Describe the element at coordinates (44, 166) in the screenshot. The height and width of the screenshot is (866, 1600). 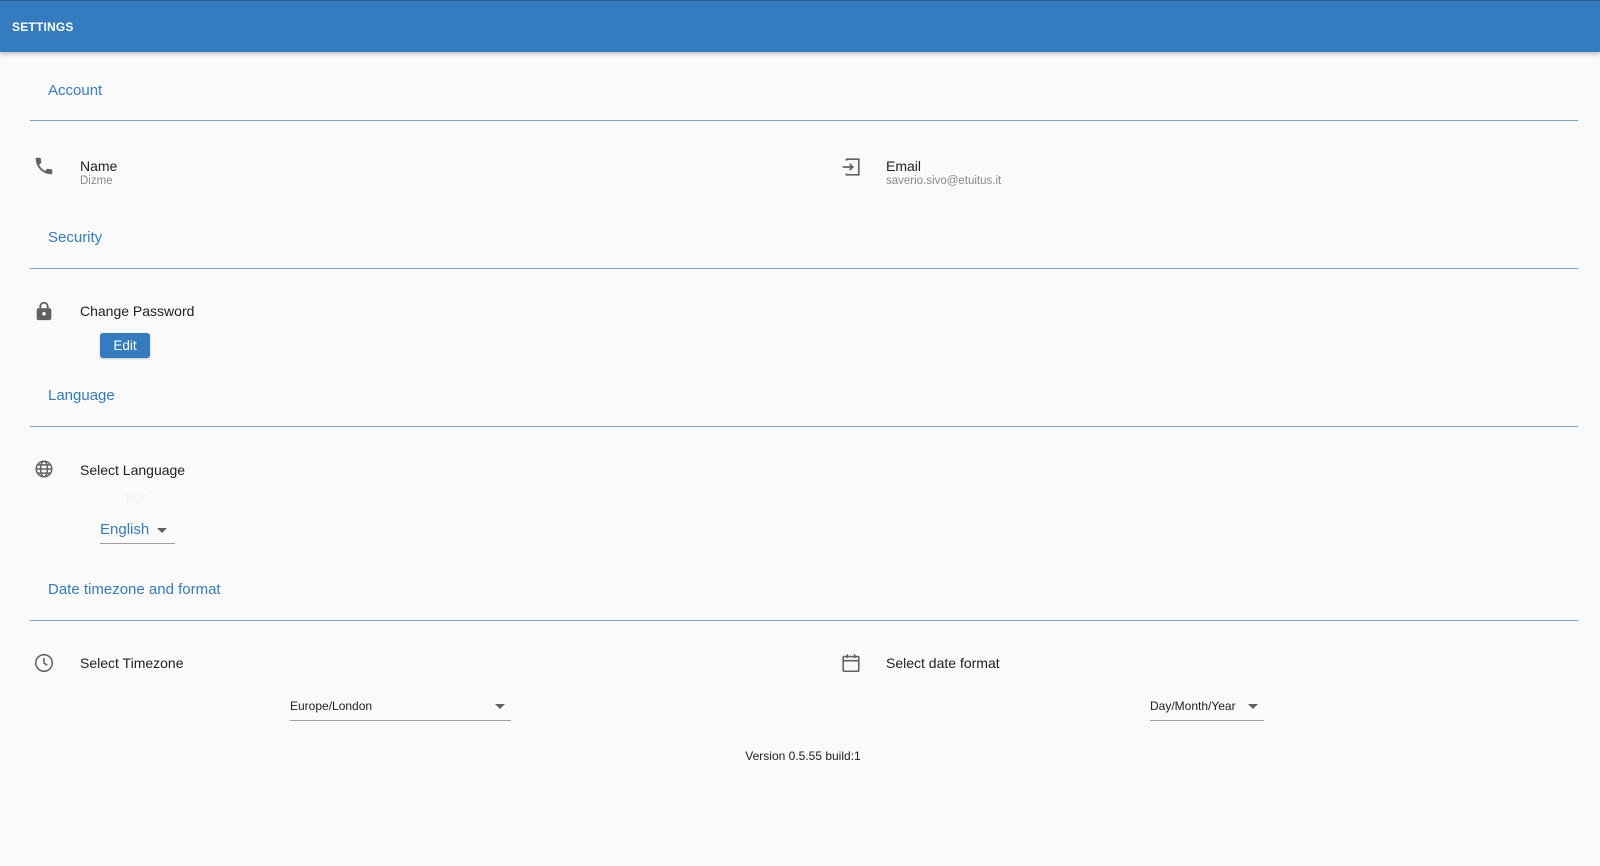
I see `phone-icon` at that location.